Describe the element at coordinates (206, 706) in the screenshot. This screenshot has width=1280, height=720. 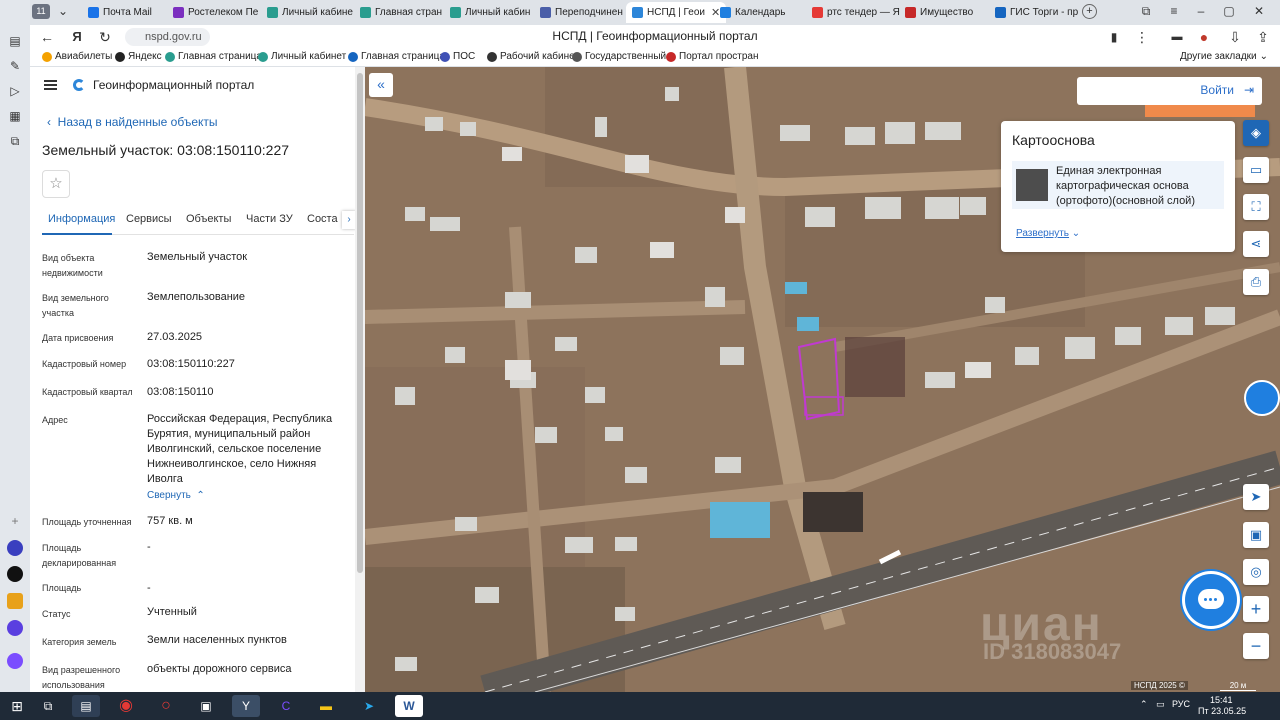
I see `app-window-icon: ▣` at that location.